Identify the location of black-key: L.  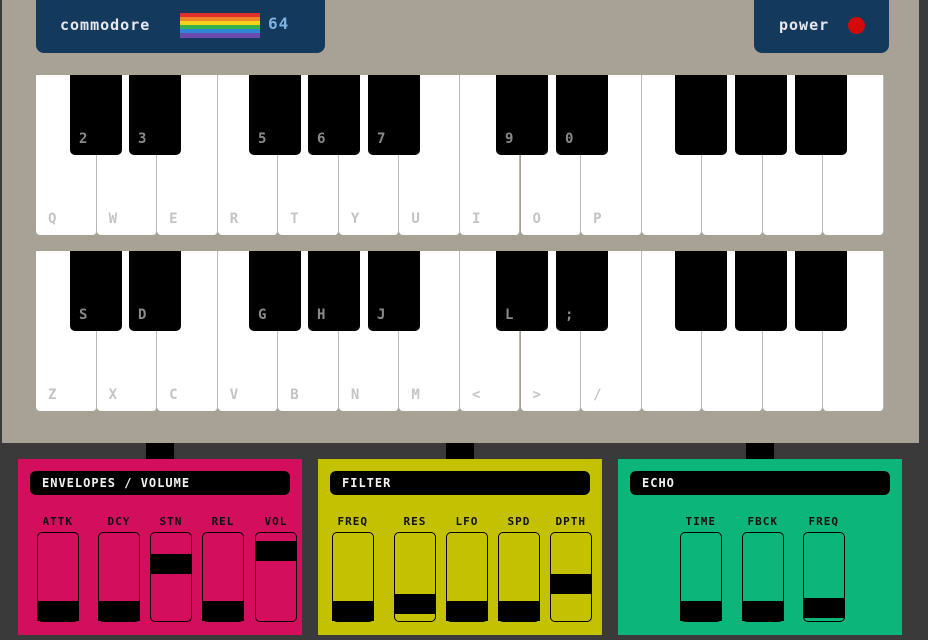
(522, 291).